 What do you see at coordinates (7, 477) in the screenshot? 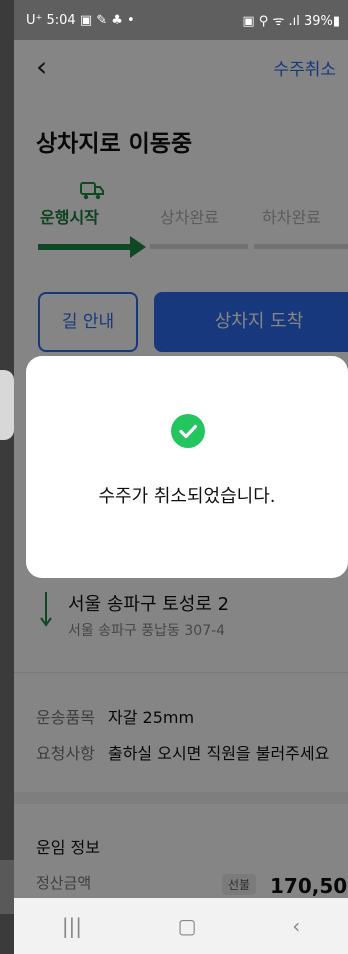
I see `background-app-strip` at bounding box center [7, 477].